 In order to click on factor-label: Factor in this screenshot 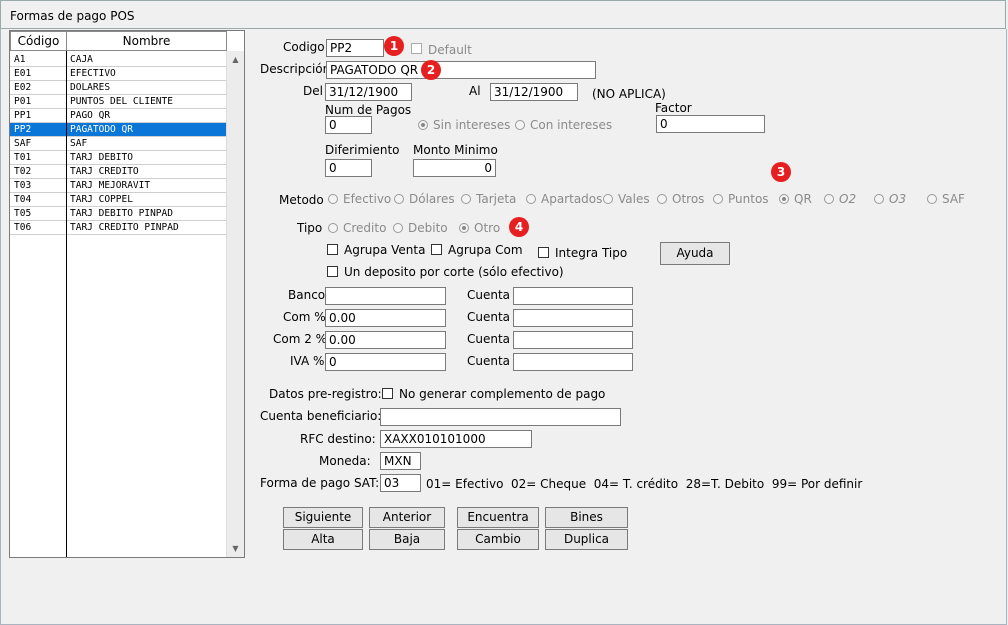, I will do `click(673, 108)`.